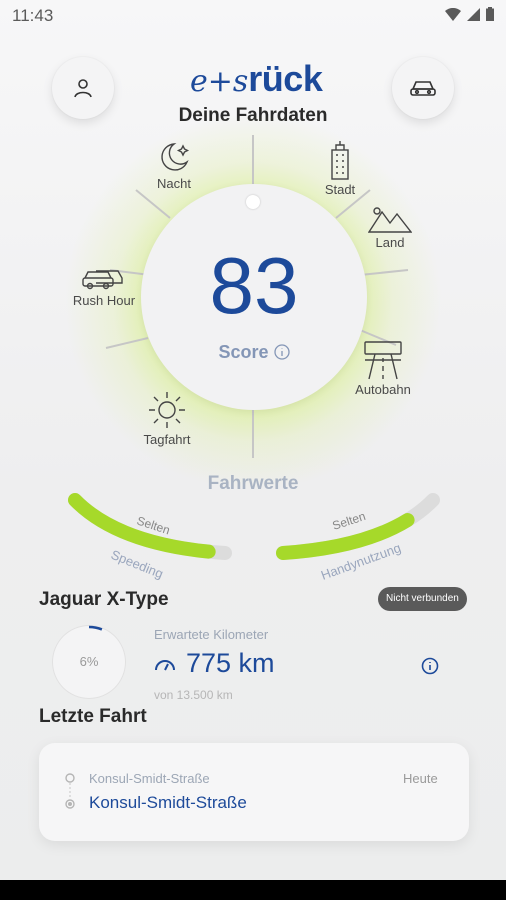 This screenshot has height=900, width=506. Describe the element at coordinates (211, 634) in the screenshot. I see `km-caption: Erwartete Kilometer` at that location.